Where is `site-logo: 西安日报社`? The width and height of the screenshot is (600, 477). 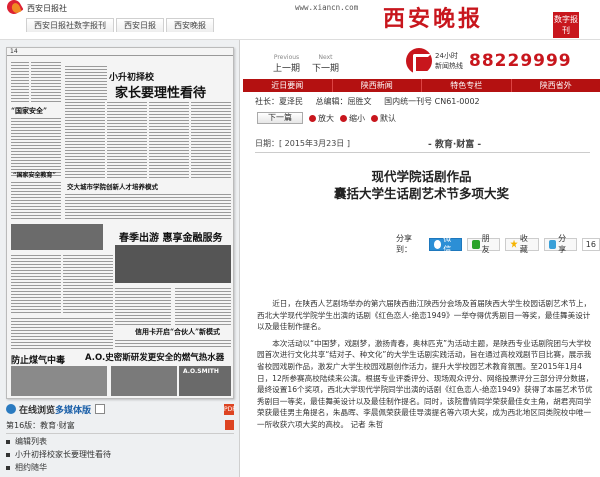
site-logo: 西安日报社 is located at coordinates (42, 8).